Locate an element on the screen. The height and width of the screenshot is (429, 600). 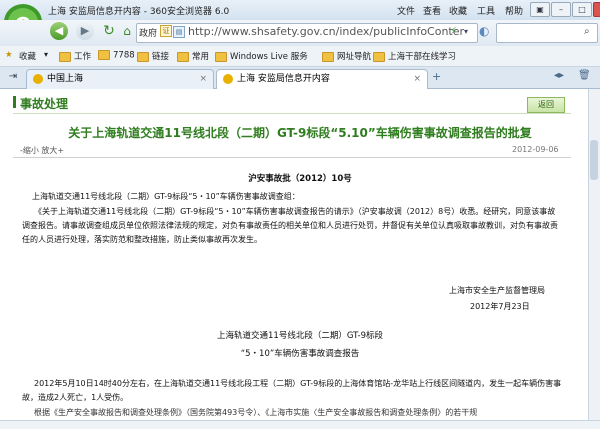
signature-date: 2012年7月23日 is located at coordinates (500, 306).